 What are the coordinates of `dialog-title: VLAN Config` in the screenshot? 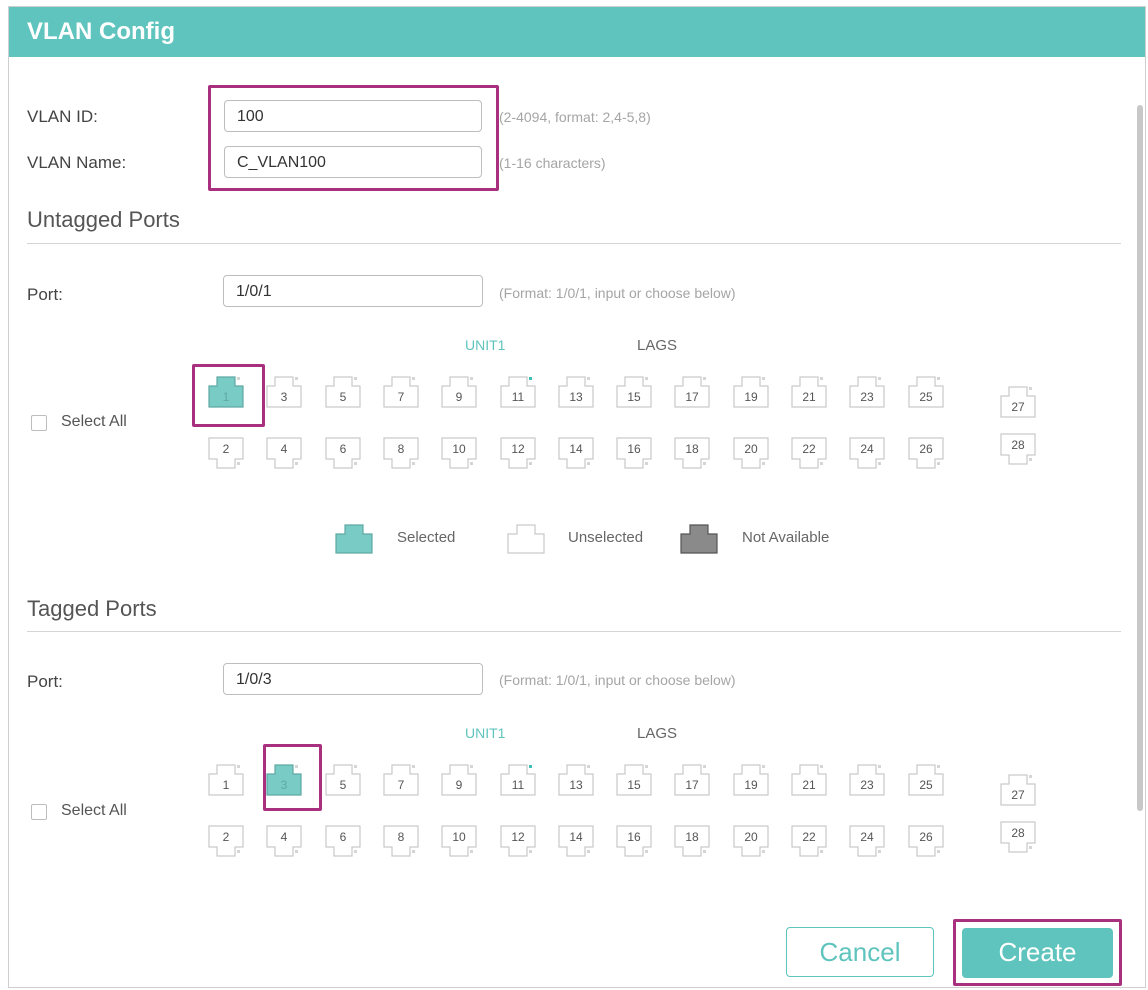 It's located at (577, 32).